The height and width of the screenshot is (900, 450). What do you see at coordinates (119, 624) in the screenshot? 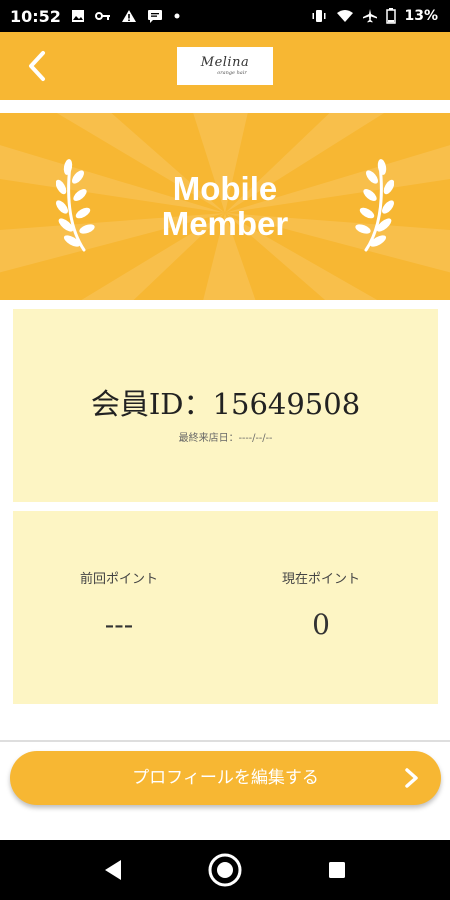
I see `previous-points-value: ---` at bounding box center [119, 624].